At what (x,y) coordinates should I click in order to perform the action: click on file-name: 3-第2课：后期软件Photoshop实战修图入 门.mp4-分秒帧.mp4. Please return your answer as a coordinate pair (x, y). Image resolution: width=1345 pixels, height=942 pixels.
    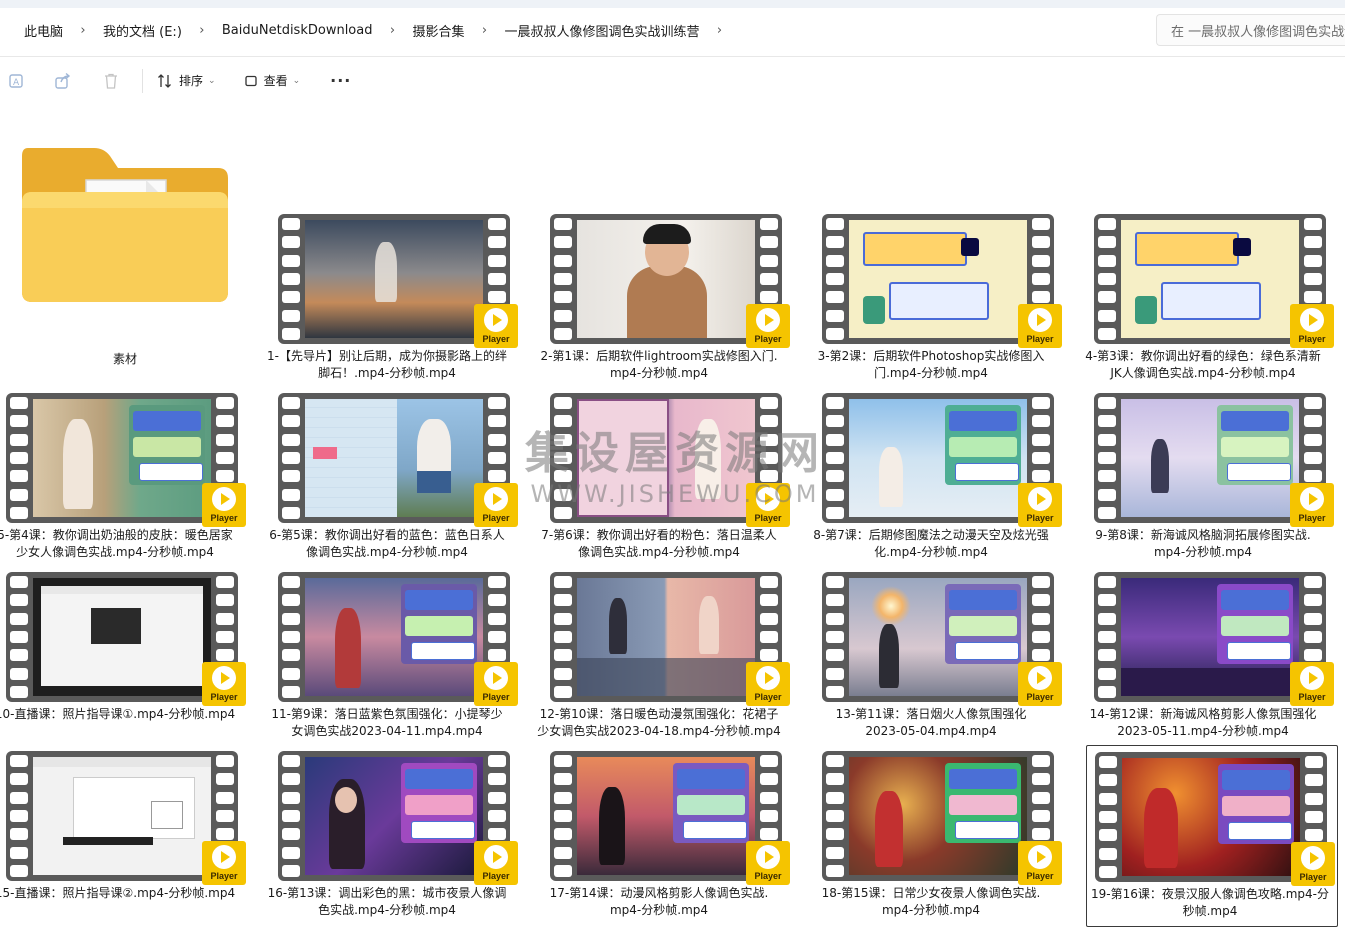
    Looking at the image, I should click on (931, 364).